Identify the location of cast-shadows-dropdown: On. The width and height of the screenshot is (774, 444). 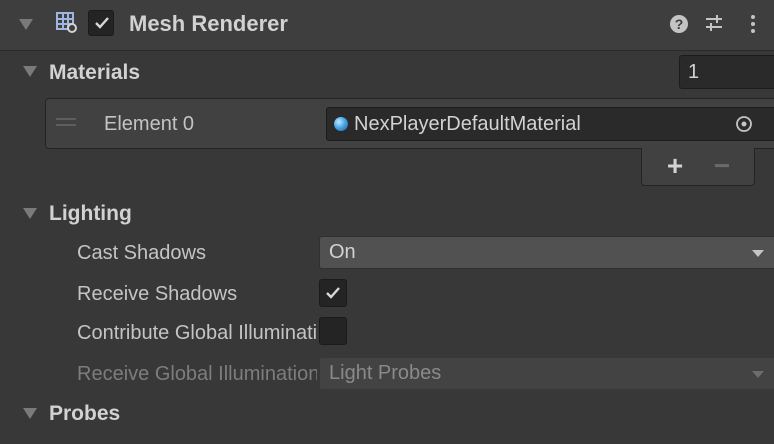
(546, 252).